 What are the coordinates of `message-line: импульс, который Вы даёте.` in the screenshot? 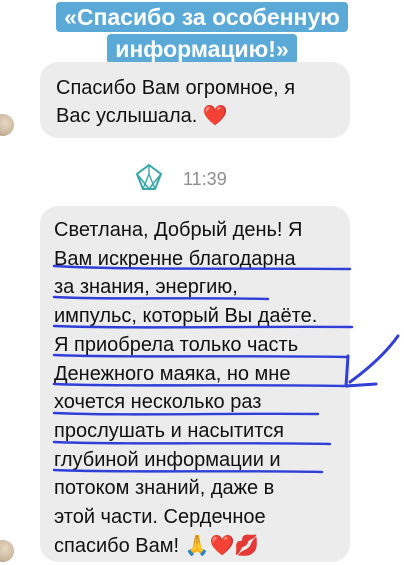 It's located at (186, 316).